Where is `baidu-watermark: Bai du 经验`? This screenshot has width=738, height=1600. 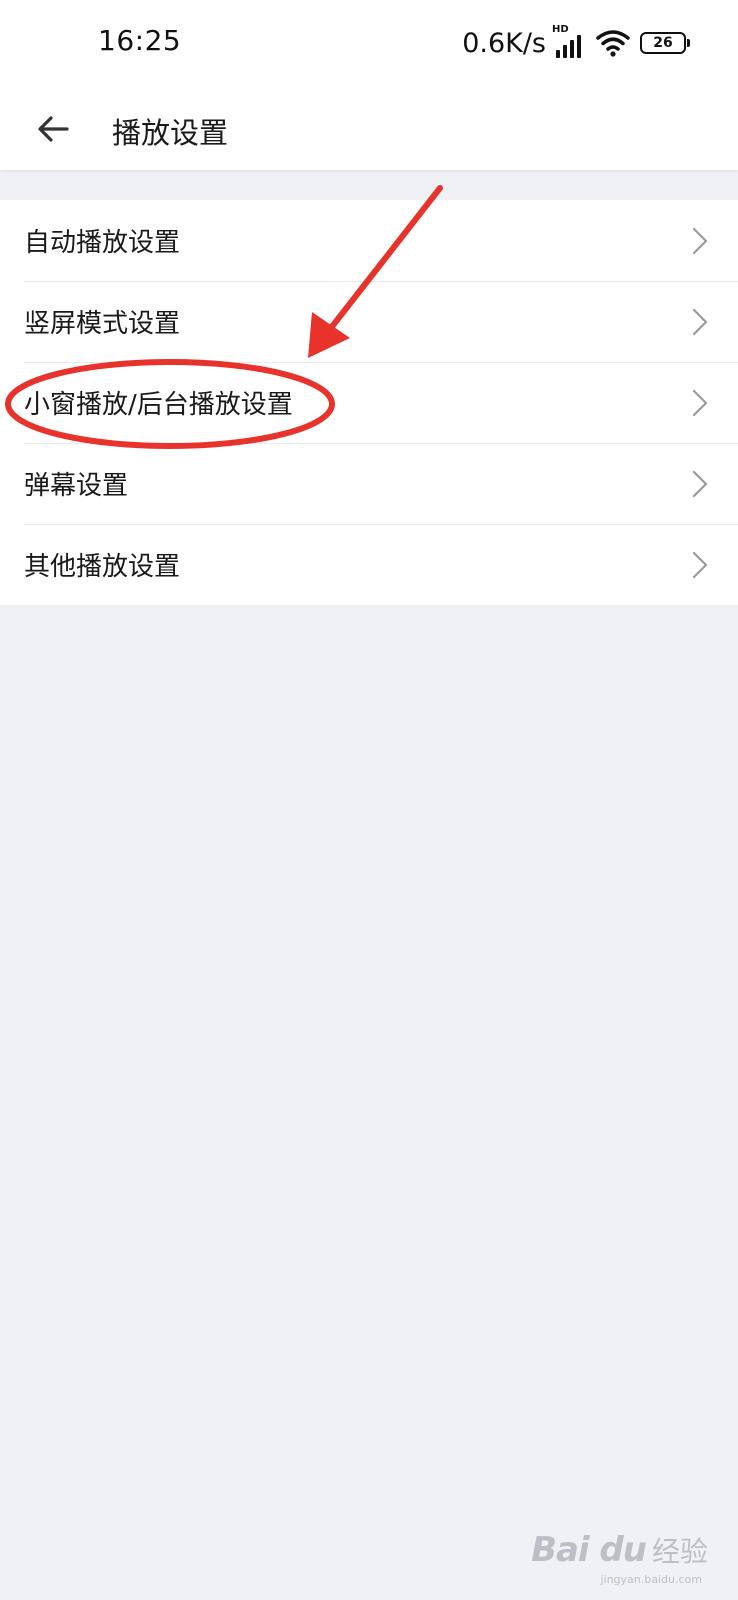 baidu-watermark: Bai du 经验 is located at coordinates (619, 1550).